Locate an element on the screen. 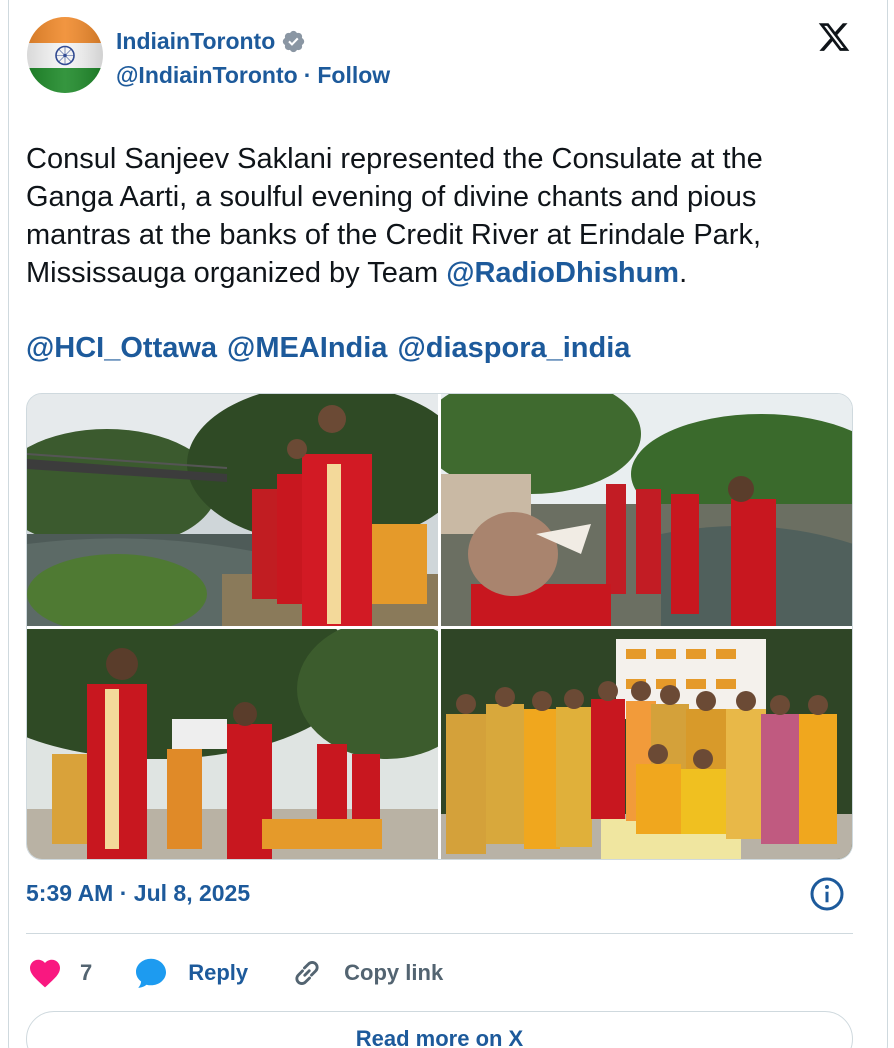 The image size is (894, 1048). like-count: 7 is located at coordinates (86, 972).